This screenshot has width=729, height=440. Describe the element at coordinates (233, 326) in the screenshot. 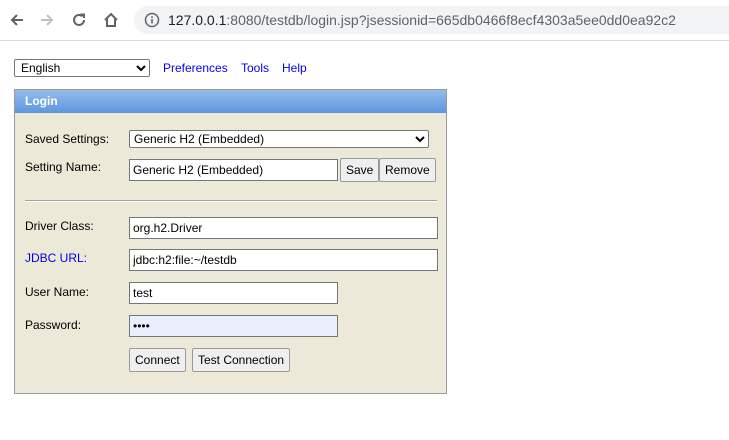

I see `password-input` at that location.